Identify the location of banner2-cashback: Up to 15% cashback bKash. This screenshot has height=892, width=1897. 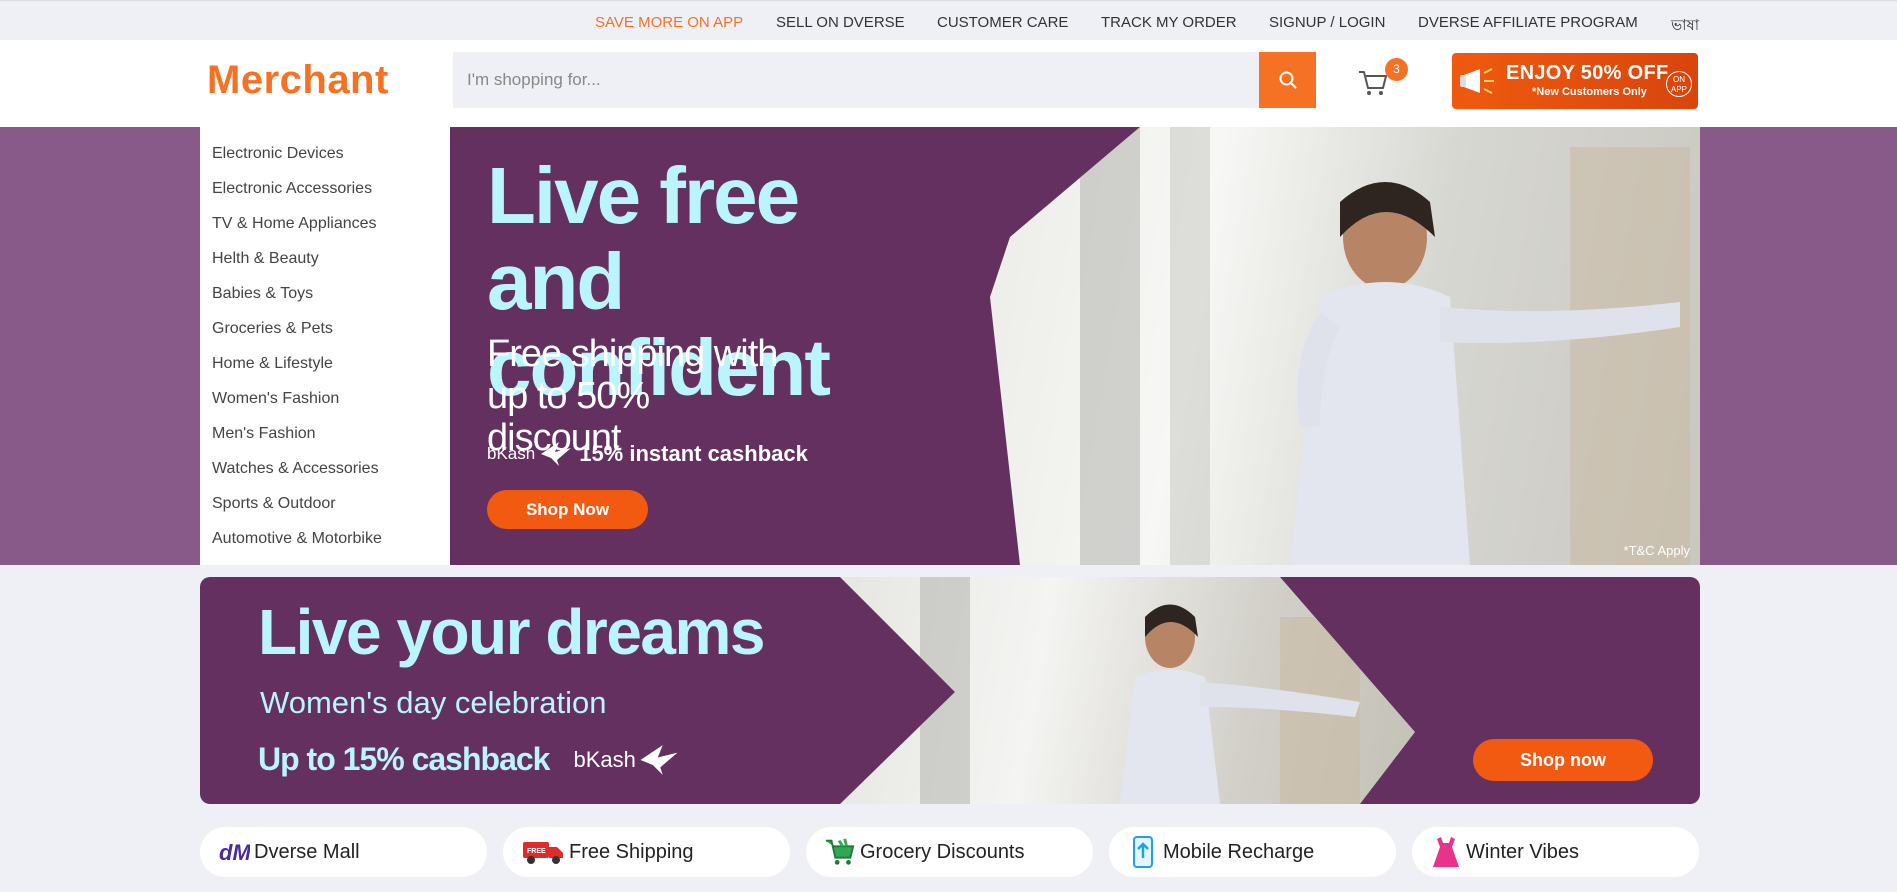
(469, 759).